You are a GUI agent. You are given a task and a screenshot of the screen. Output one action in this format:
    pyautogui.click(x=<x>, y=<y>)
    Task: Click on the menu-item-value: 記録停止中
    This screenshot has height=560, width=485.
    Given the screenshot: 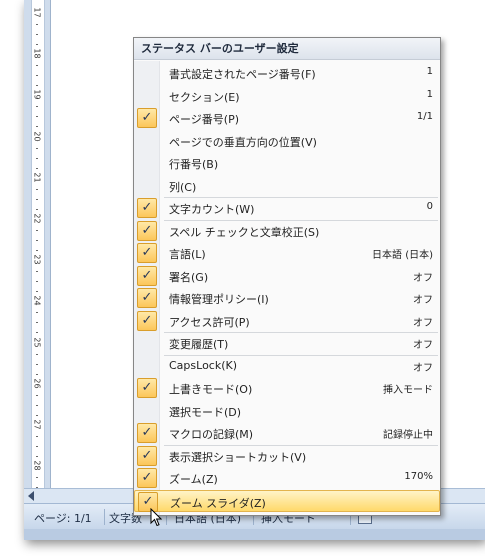 What is the action you would take?
    pyautogui.click(x=408, y=435)
    